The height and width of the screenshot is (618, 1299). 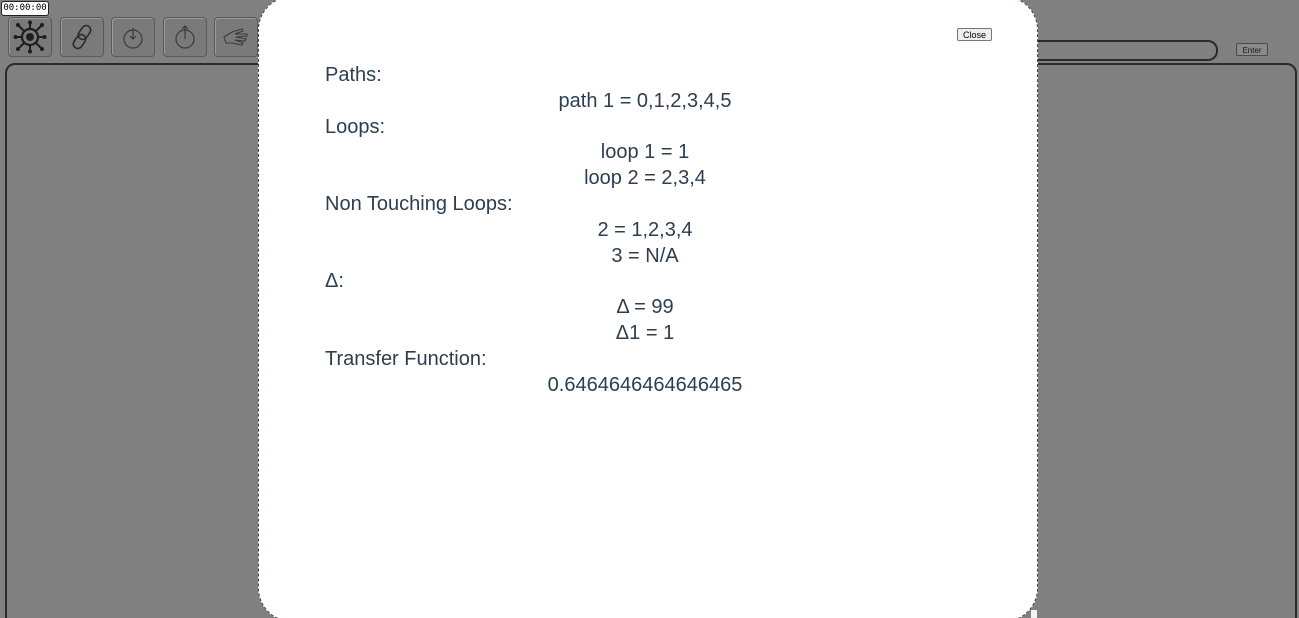 What do you see at coordinates (645, 384) in the screenshot?
I see `transfer-function-value: 0.6464646464646465` at bounding box center [645, 384].